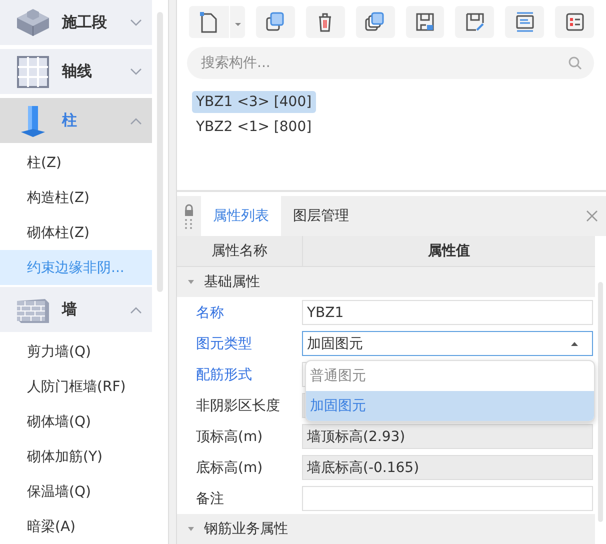  I want to click on tab: 图层管理, so click(321, 216).